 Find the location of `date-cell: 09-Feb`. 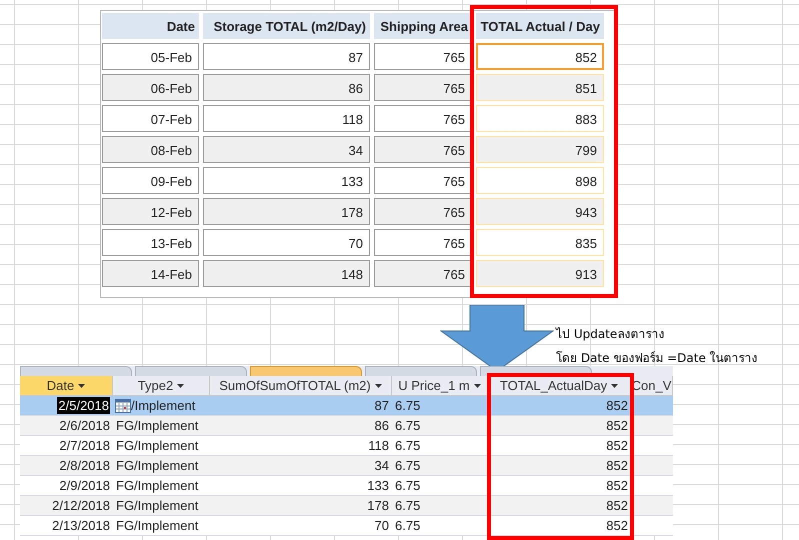

date-cell: 09-Feb is located at coordinates (150, 180).